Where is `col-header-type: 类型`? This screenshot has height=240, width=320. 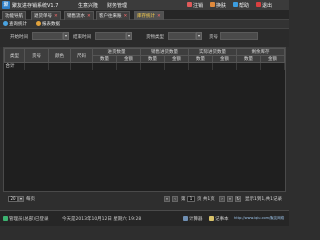
col-header-type: 类型 is located at coordinates (14, 55).